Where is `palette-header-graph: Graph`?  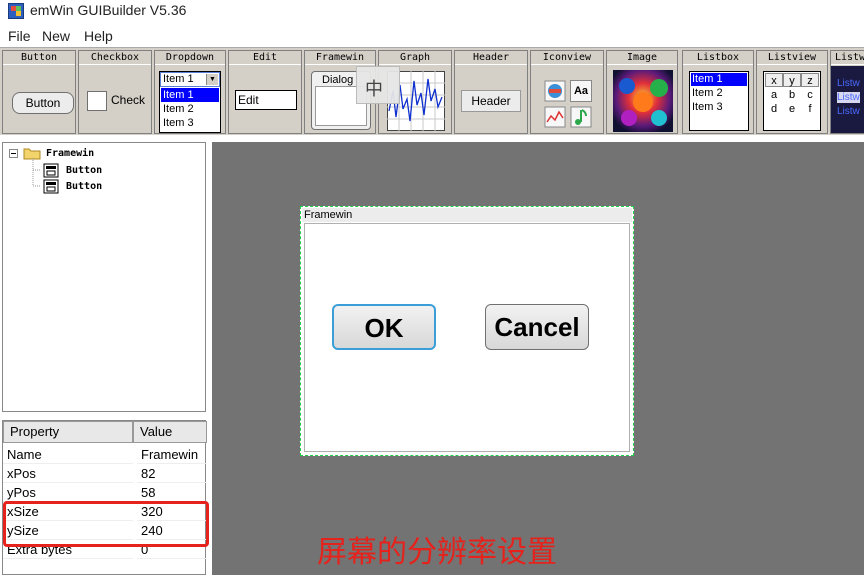
palette-header-graph: Graph is located at coordinates (415, 58).